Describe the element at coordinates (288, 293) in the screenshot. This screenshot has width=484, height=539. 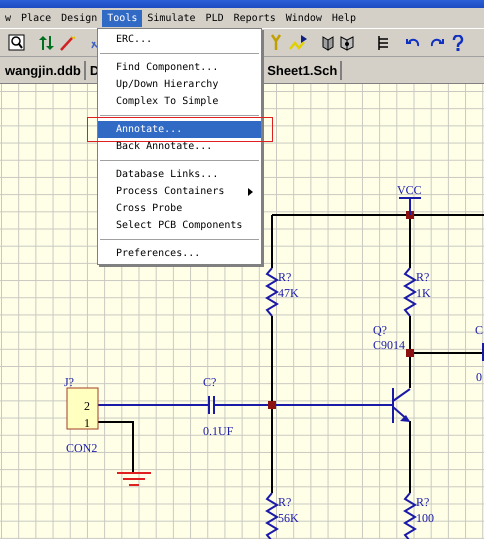
I see `value-label: 47K` at that location.